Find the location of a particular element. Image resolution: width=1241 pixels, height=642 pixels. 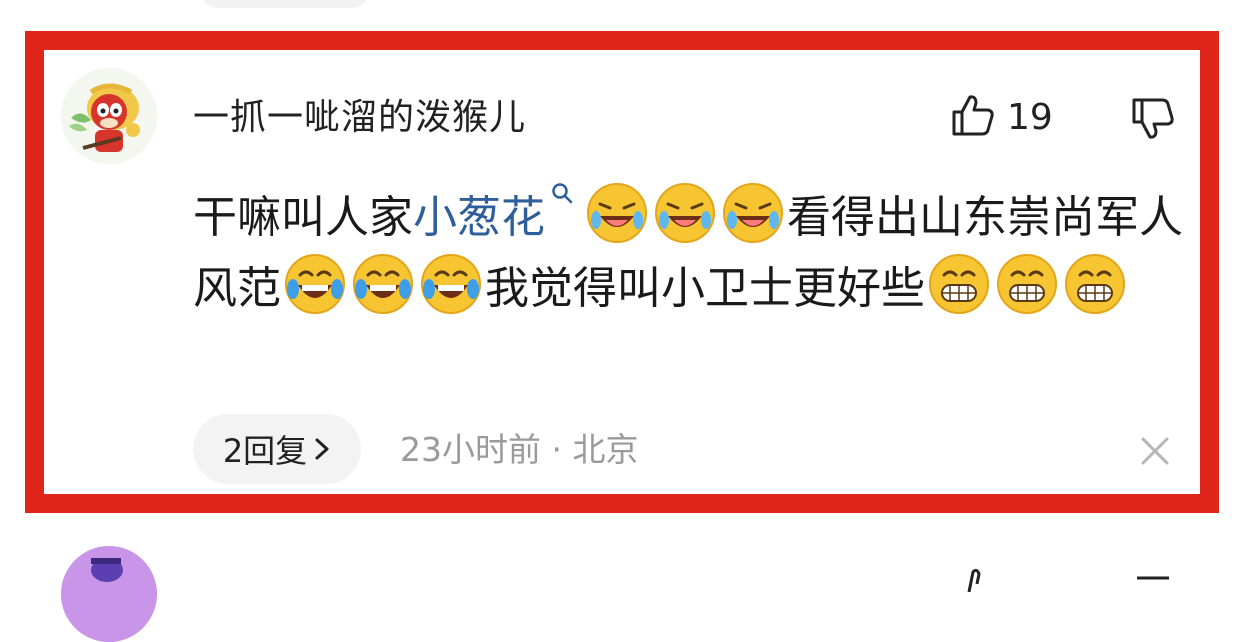

next-avatar-icon is located at coordinates (109, 594).